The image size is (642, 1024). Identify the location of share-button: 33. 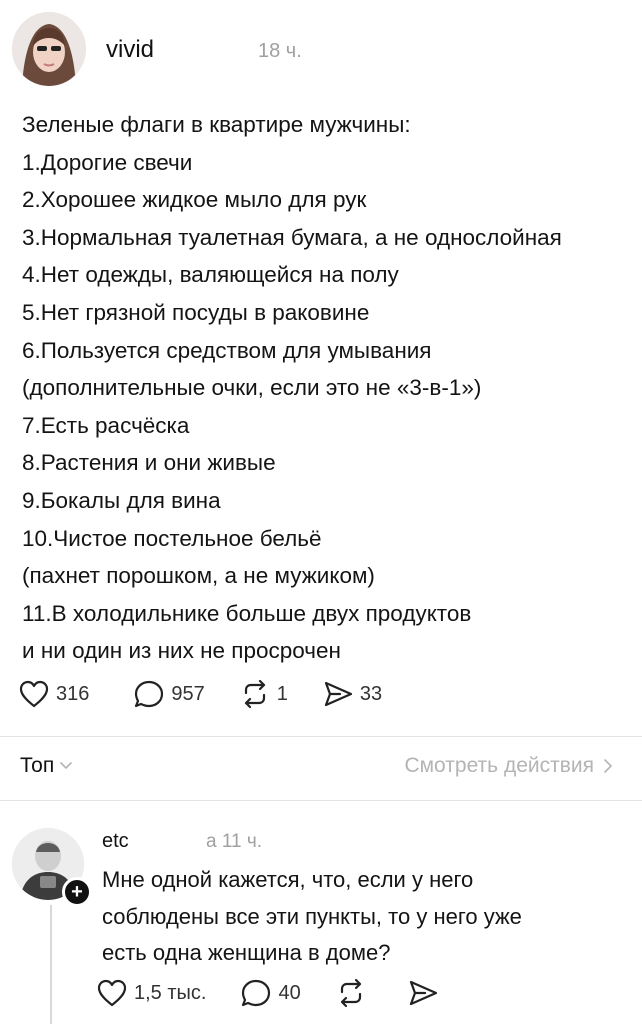
(352, 694).